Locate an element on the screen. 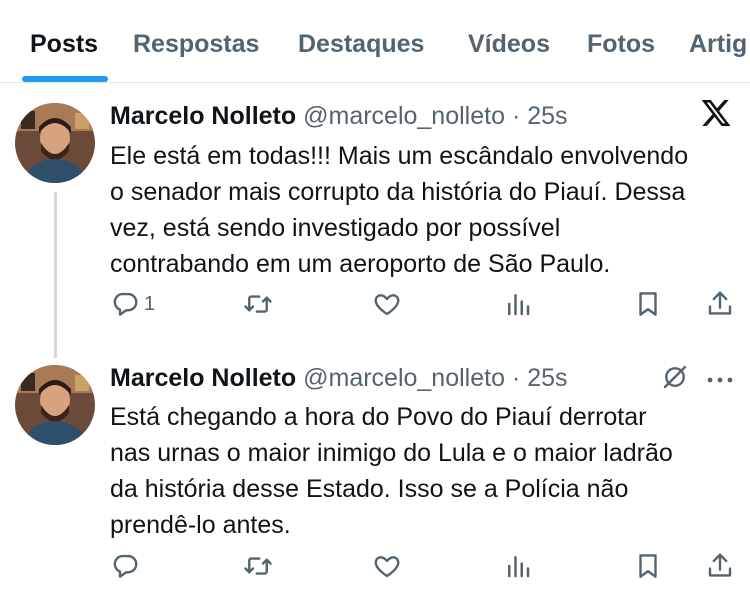 The height and width of the screenshot is (594, 750). tab-destaques: Destaques is located at coordinates (361, 44).